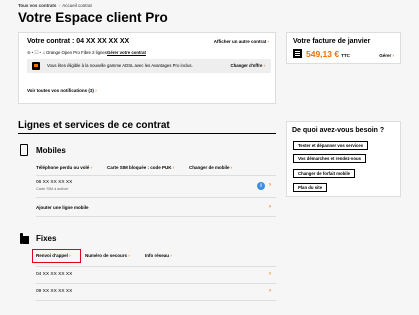 The image size is (419, 315). I want to click on info-icon: i, so click(261, 186).